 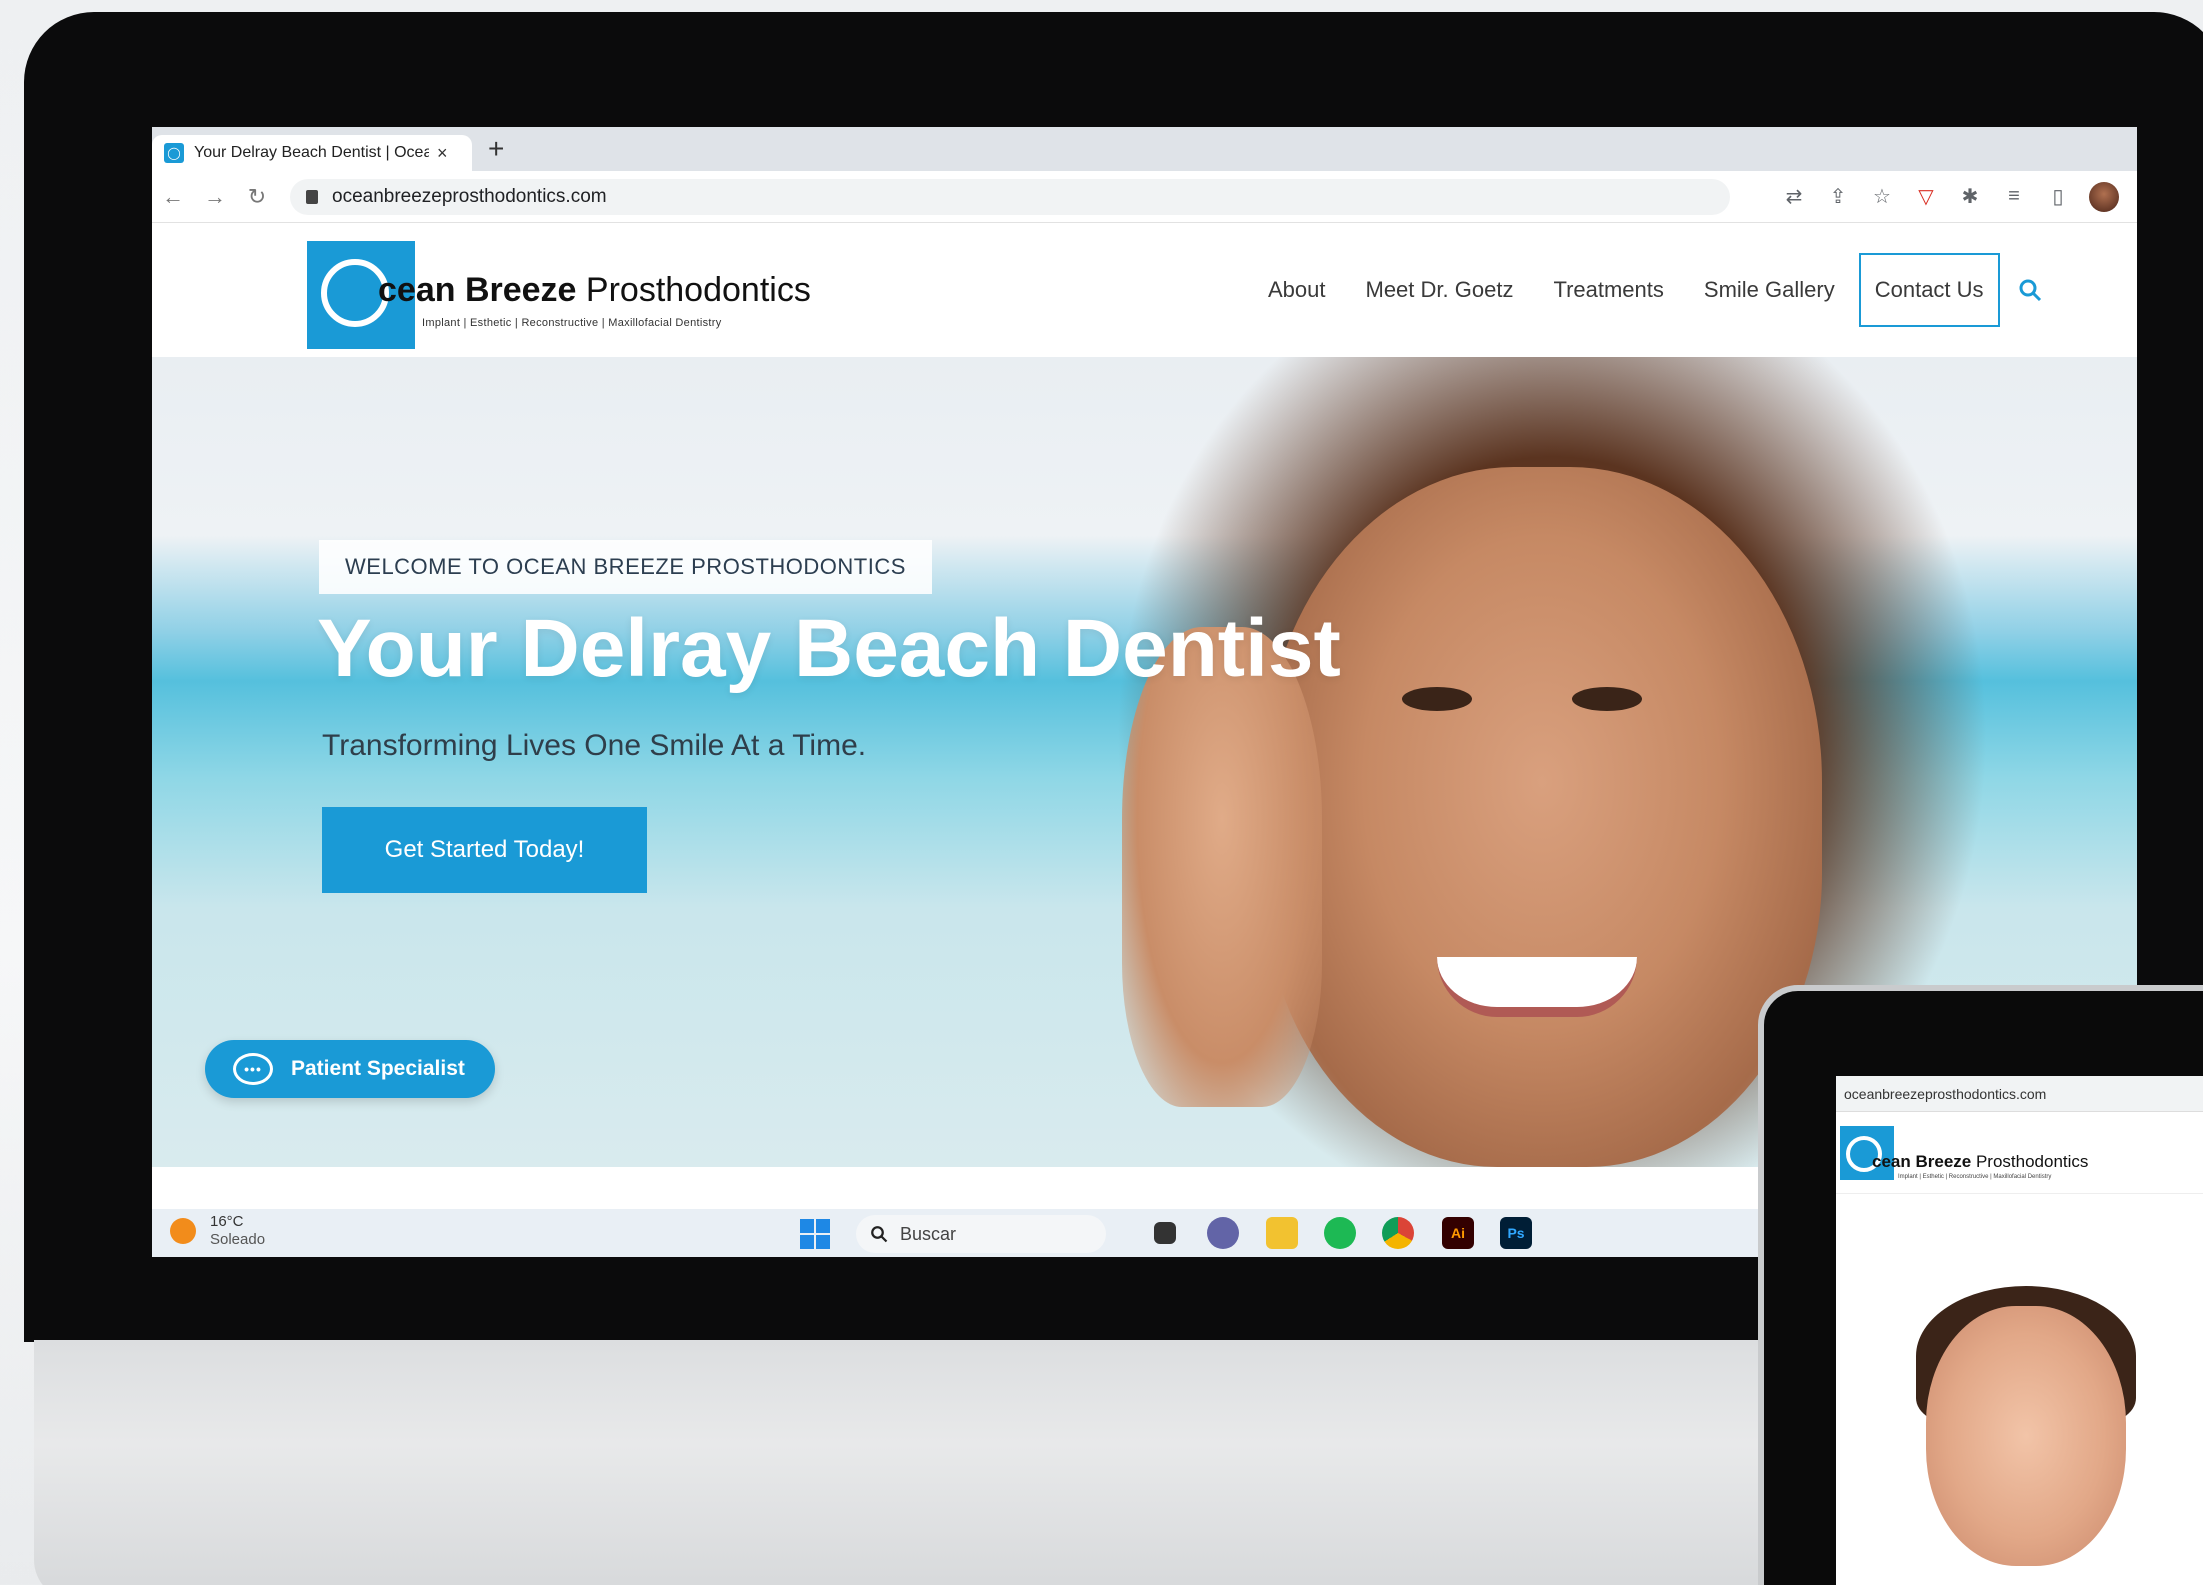 I want to click on weather-widget: 16°C Soleado, so click(x=217, y=1231).